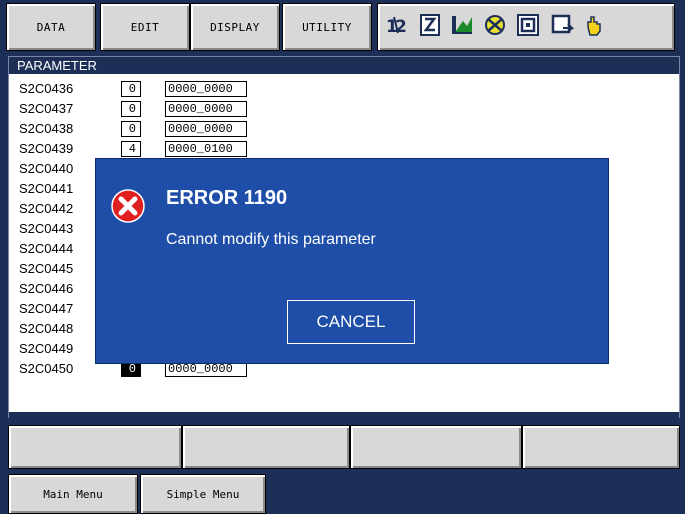 Image resolution: width=685 pixels, height=514 pixels. Describe the element at coordinates (57, 65) in the screenshot. I see `panel-title: PARAMETER` at that location.